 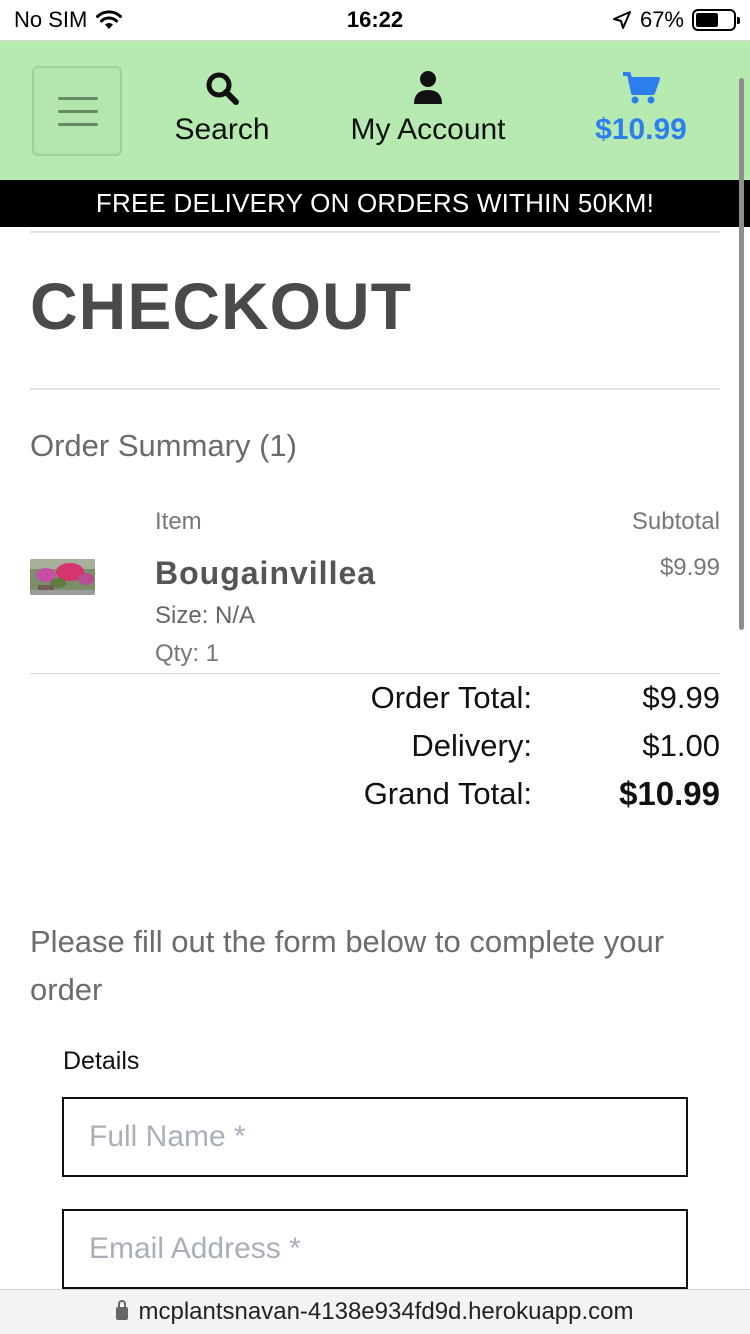 What do you see at coordinates (681, 745) in the screenshot?
I see `delivery-value: $1.00` at bounding box center [681, 745].